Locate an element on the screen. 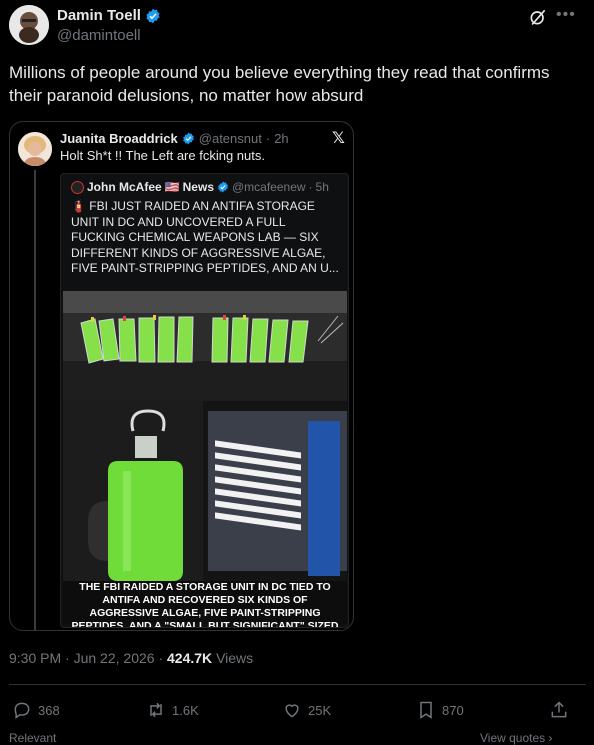  views-count: 424.7K is located at coordinates (190, 658).